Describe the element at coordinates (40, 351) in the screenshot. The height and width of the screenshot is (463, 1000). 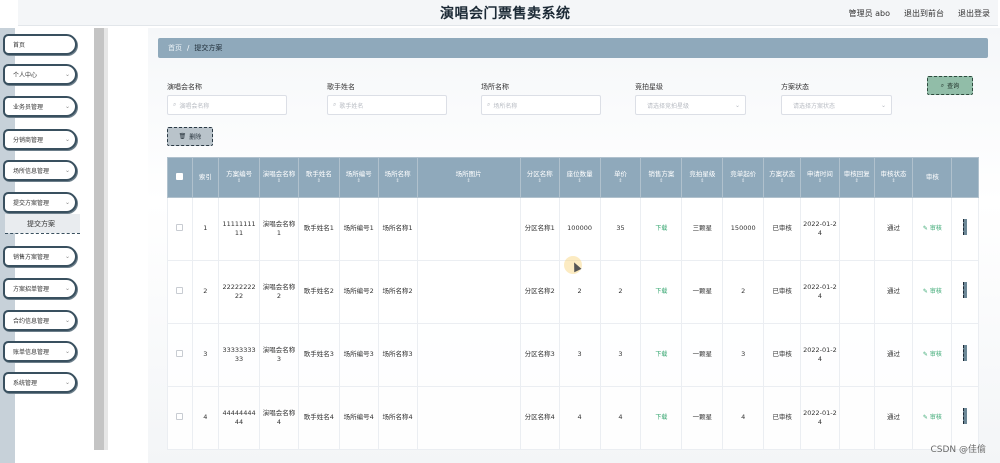
I see `sidebar-item: 账单信息管理 ⌄` at that location.